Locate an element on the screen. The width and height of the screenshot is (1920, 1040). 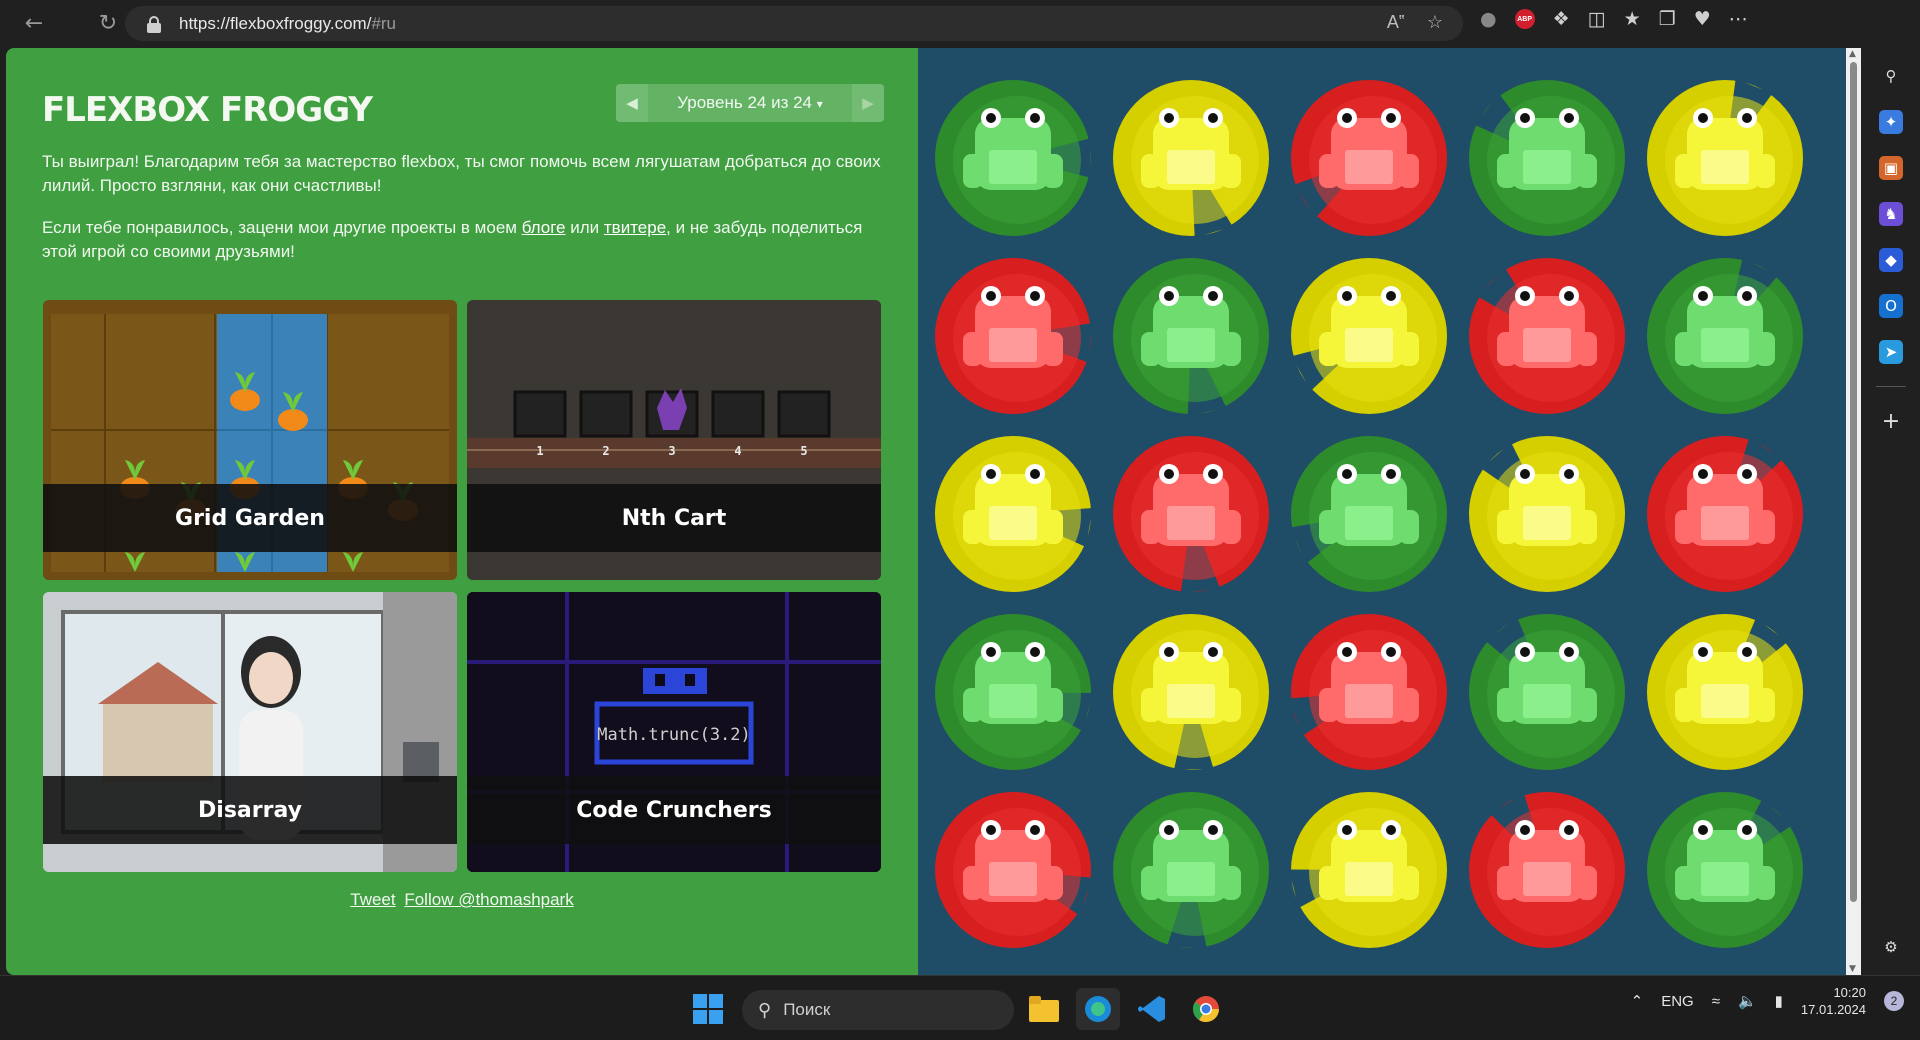
more-menu-icon: ⋯ is located at coordinates (1738, 19).